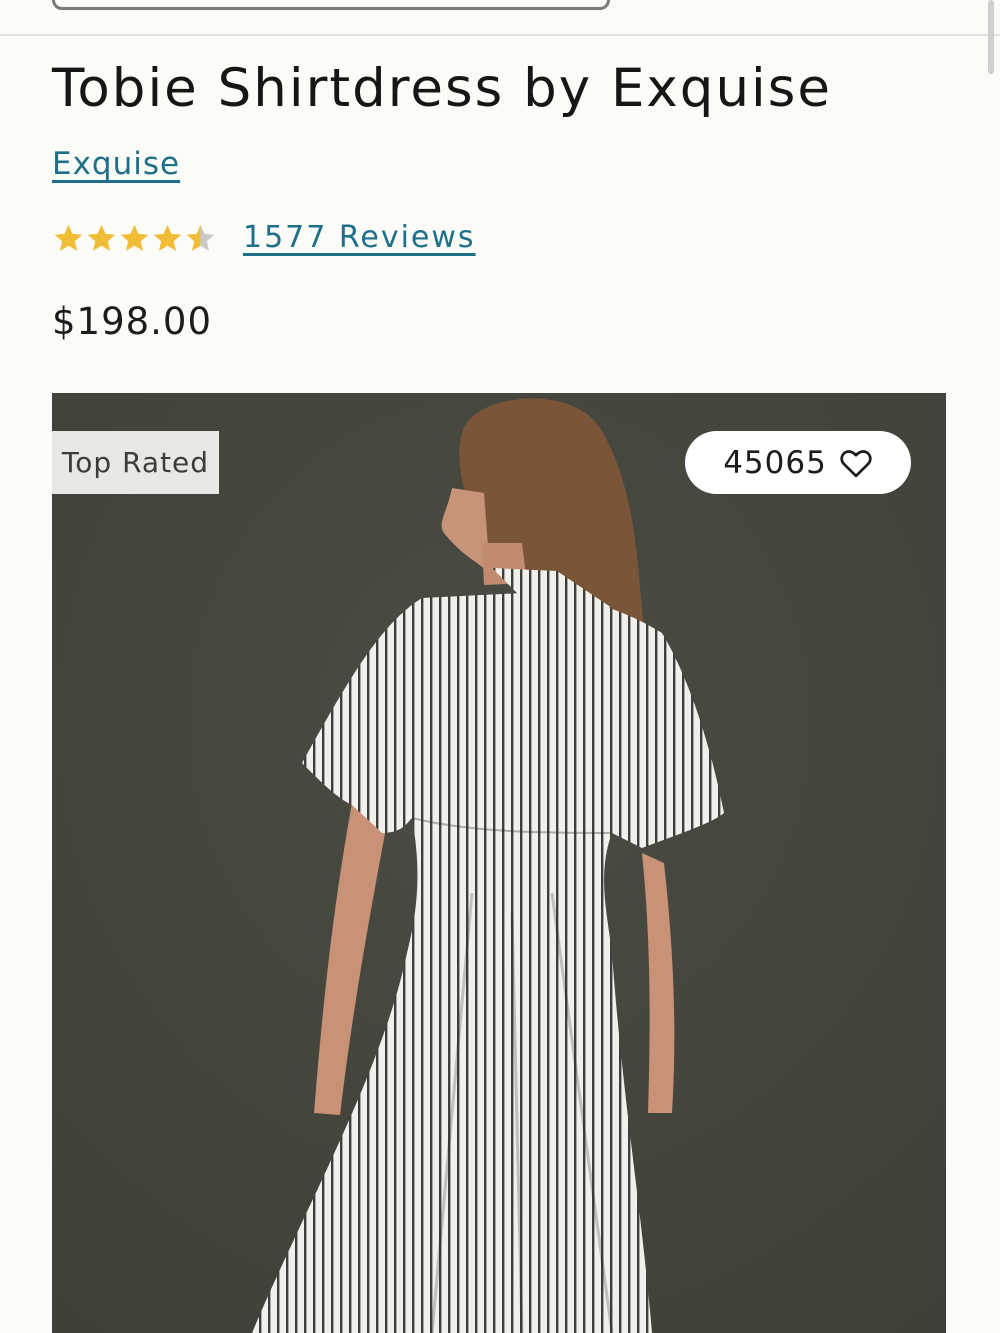 The image size is (1000, 1333). Describe the element at coordinates (359, 237) in the screenshot. I see `reviews-link: 1577 Reviews` at that location.